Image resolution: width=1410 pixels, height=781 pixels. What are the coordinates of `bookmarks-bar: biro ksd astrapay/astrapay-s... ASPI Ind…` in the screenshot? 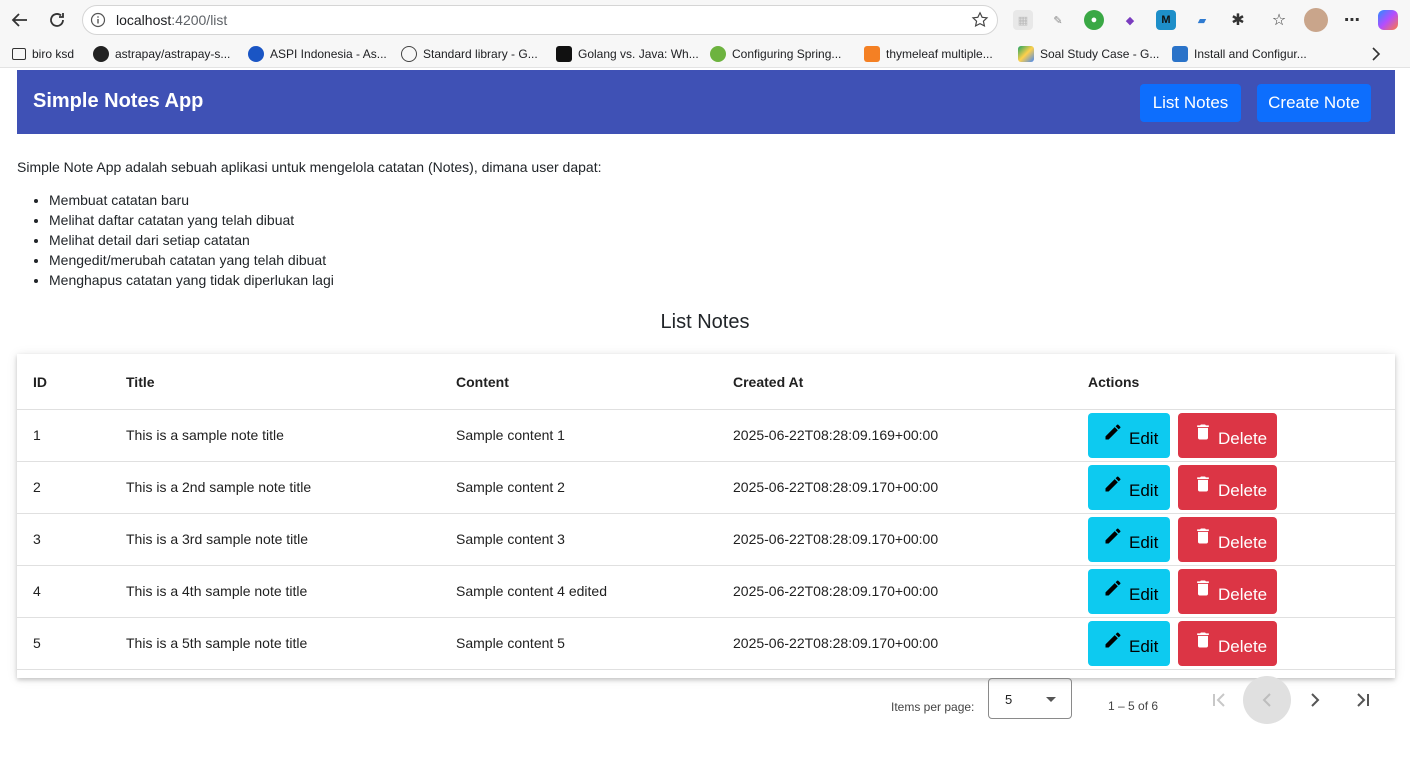 It's located at (705, 54).